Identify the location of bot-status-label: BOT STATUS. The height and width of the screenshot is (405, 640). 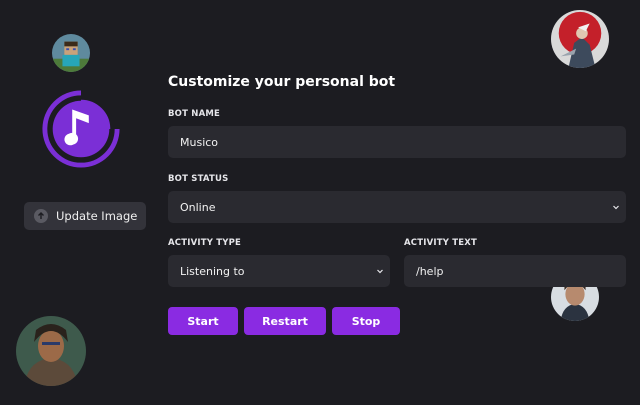
(198, 179).